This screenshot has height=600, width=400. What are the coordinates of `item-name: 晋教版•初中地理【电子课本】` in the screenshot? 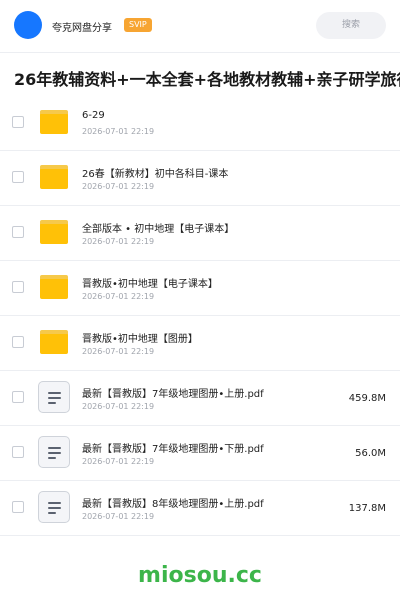 It's located at (150, 284).